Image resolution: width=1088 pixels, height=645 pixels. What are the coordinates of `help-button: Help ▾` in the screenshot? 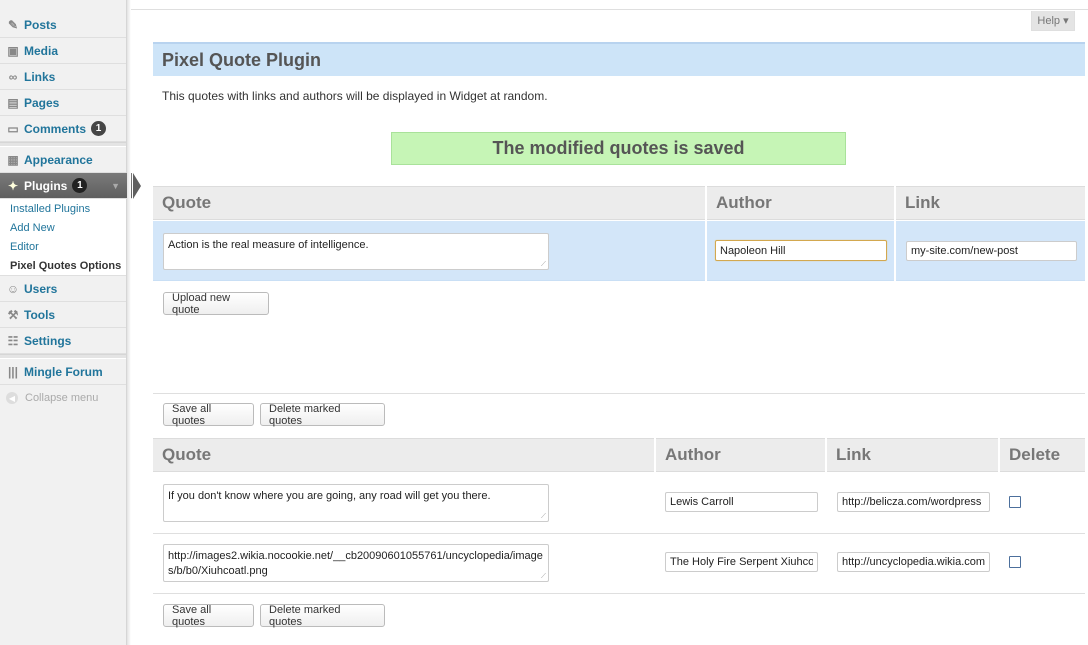 It's located at (1053, 21).